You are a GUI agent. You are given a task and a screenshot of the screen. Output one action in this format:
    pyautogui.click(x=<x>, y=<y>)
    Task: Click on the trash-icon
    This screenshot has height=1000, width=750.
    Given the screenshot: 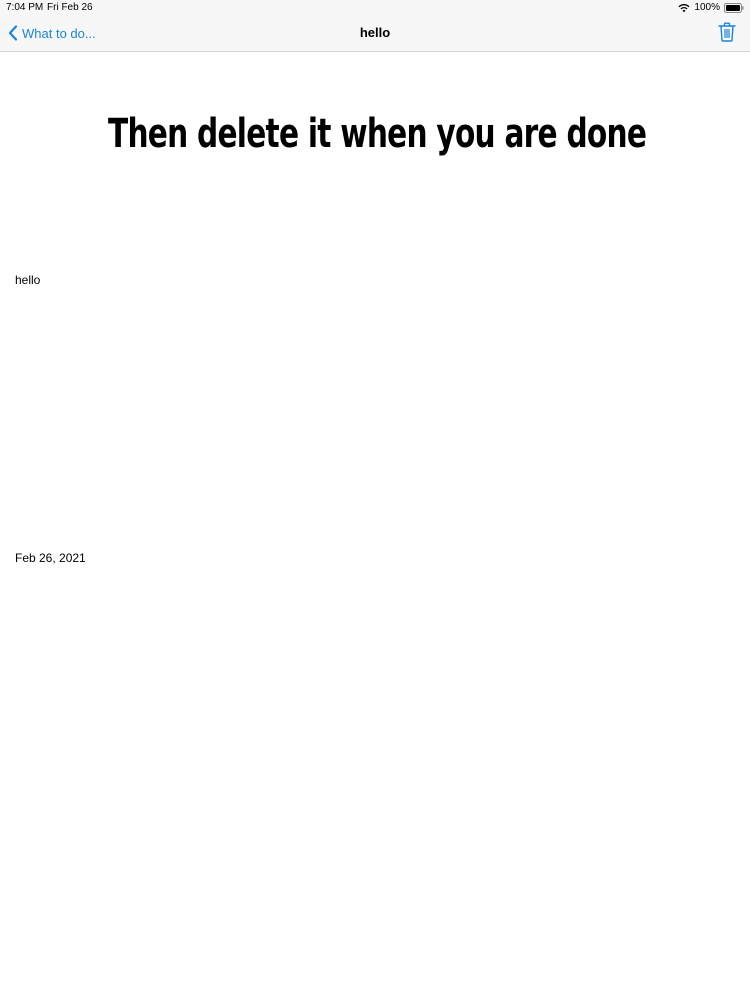 What is the action you would take?
    pyautogui.click(x=727, y=34)
    